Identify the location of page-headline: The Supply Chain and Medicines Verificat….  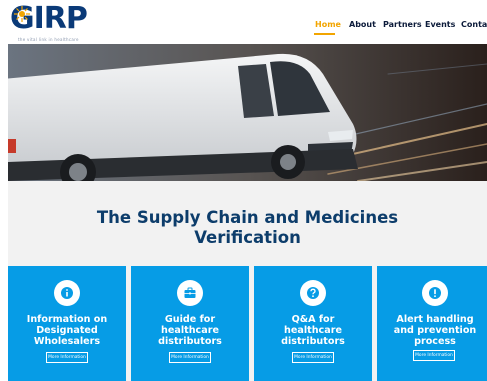
(247, 228).